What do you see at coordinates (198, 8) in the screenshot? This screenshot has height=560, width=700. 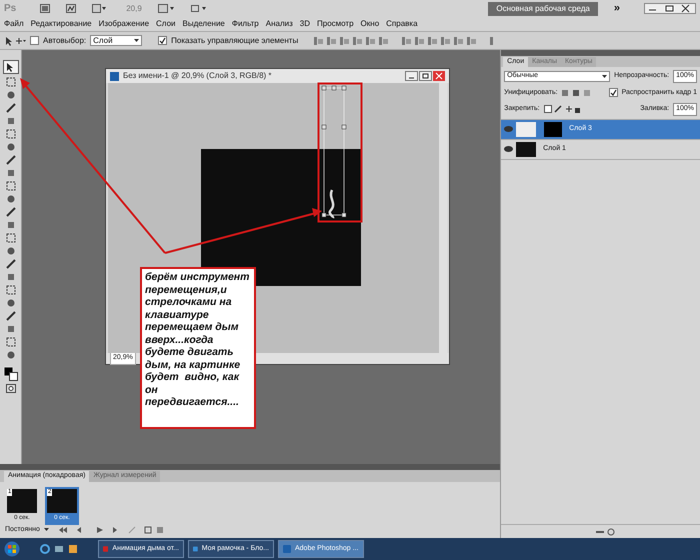 I see `screen-mode-icon` at bounding box center [198, 8].